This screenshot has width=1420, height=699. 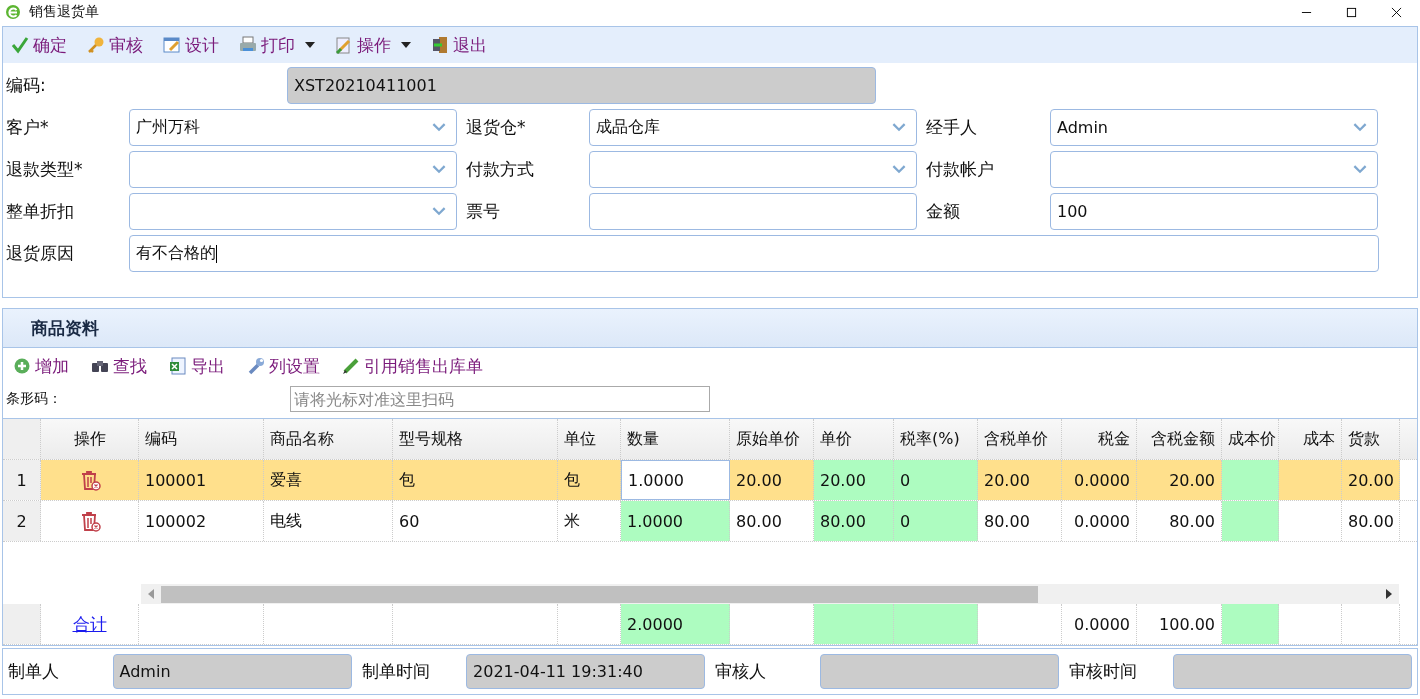 I want to click on table-cell: 爱喜, so click(x=328, y=480).